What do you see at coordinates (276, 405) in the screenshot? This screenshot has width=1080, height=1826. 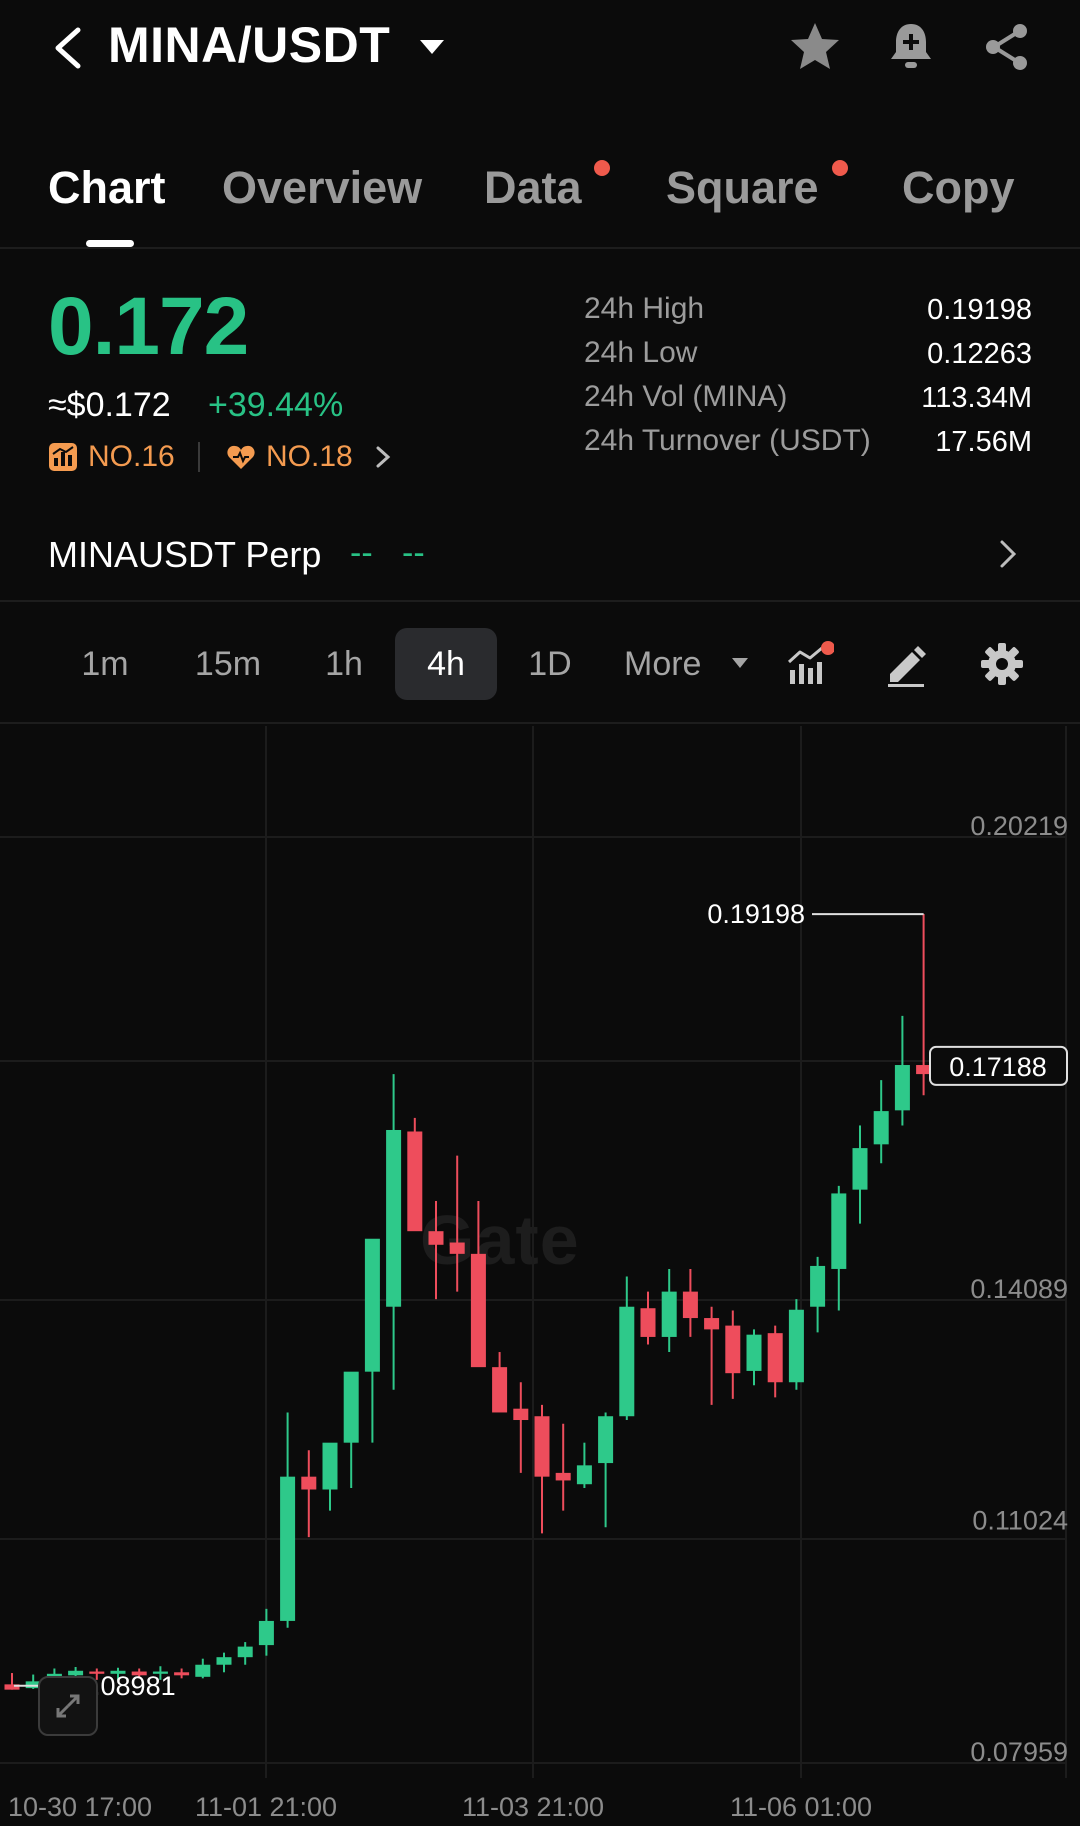 I see `percent-change: +39.44%` at bounding box center [276, 405].